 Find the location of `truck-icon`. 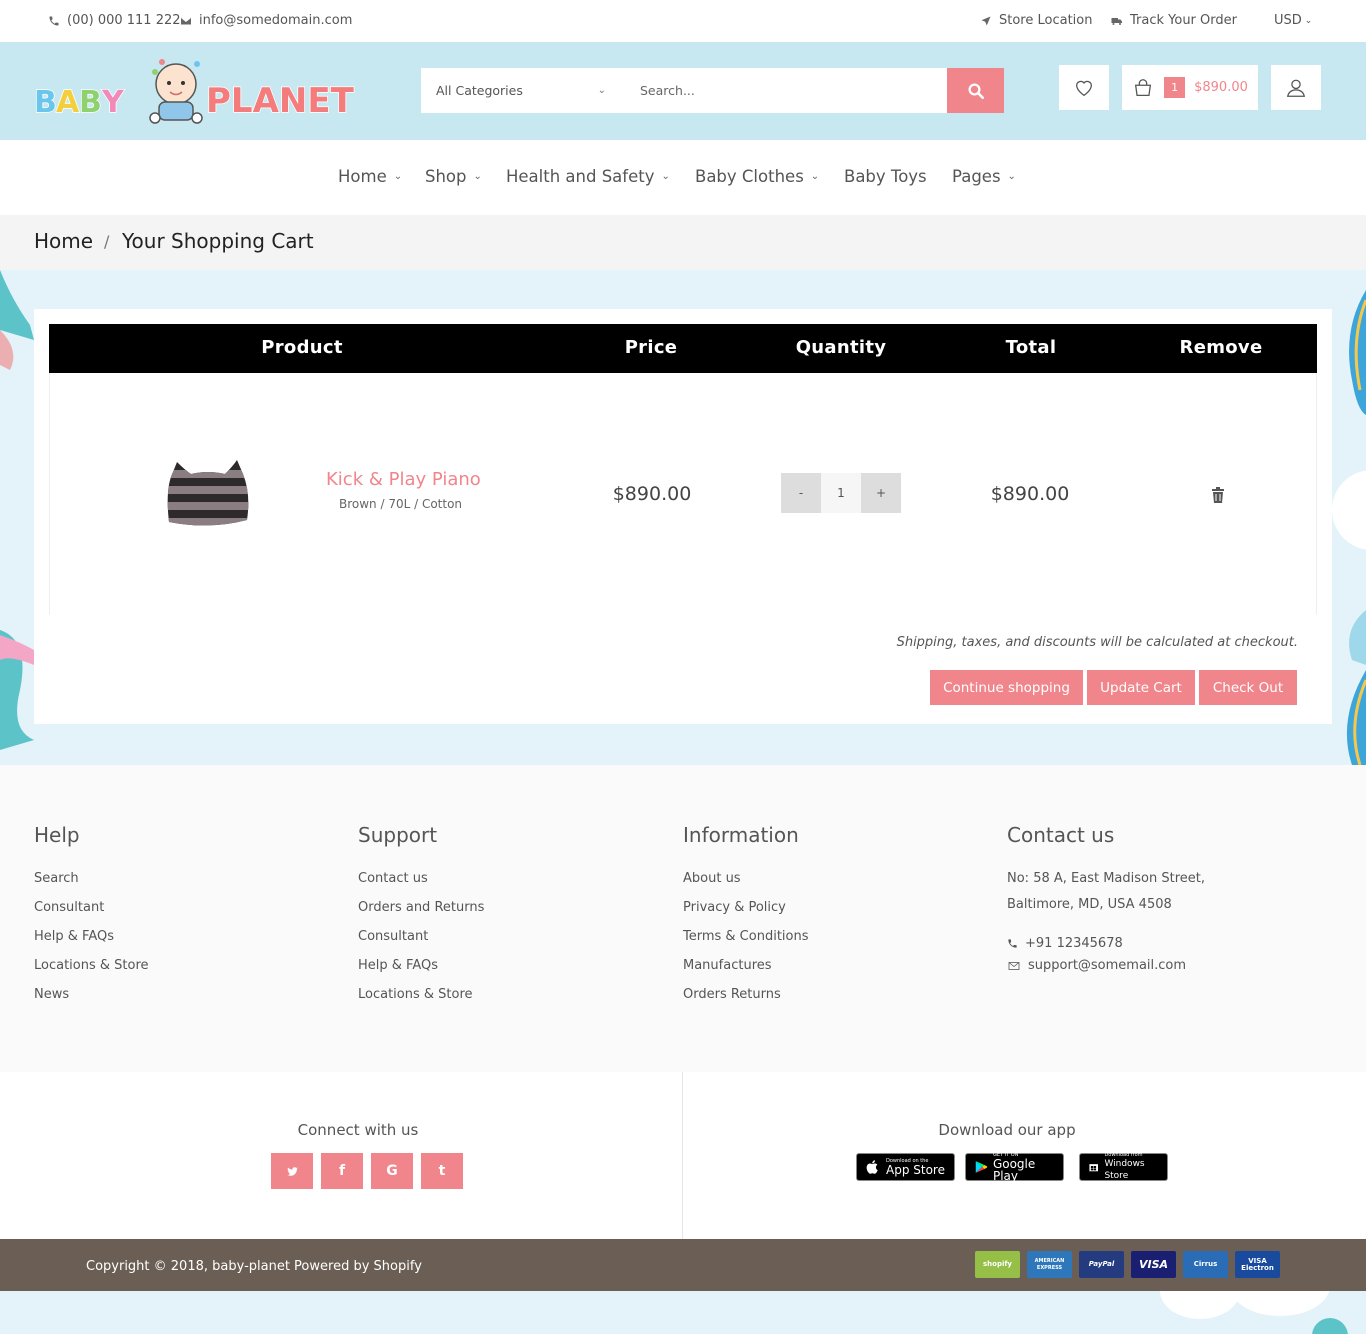

truck-icon is located at coordinates (1116, 21).